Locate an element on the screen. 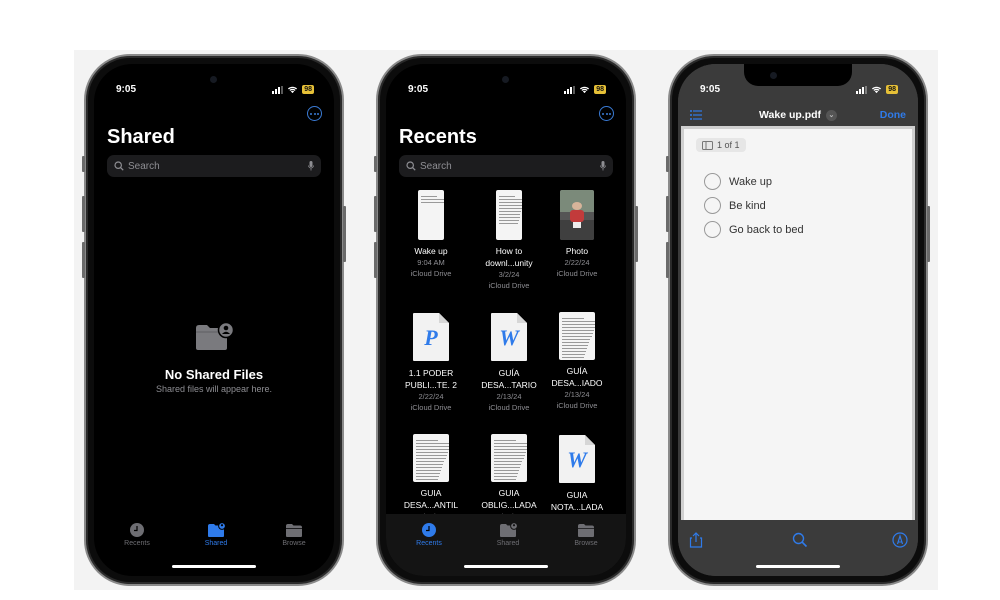 The height and width of the screenshot is (600, 1000). page-title: Recents is located at coordinates (438, 137).